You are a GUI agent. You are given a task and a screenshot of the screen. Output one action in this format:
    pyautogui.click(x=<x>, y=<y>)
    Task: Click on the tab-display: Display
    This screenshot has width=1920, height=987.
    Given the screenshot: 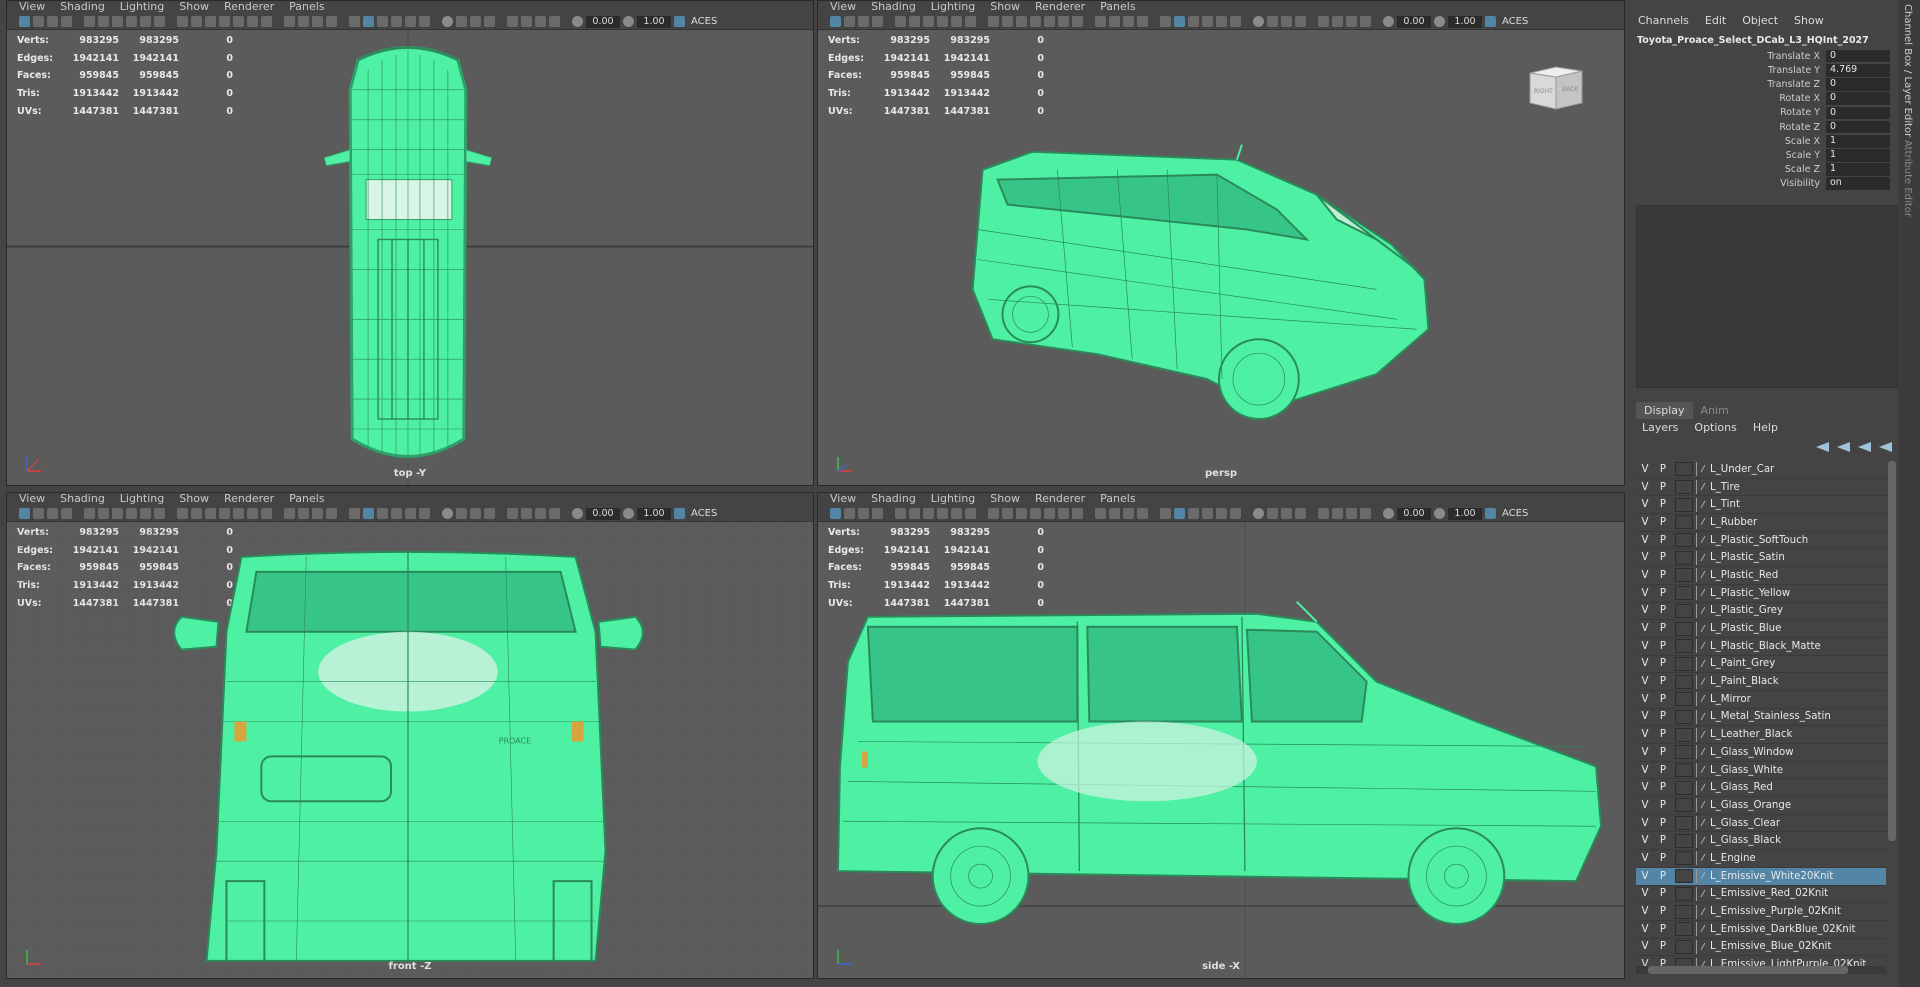 What is the action you would take?
    pyautogui.click(x=1664, y=410)
    